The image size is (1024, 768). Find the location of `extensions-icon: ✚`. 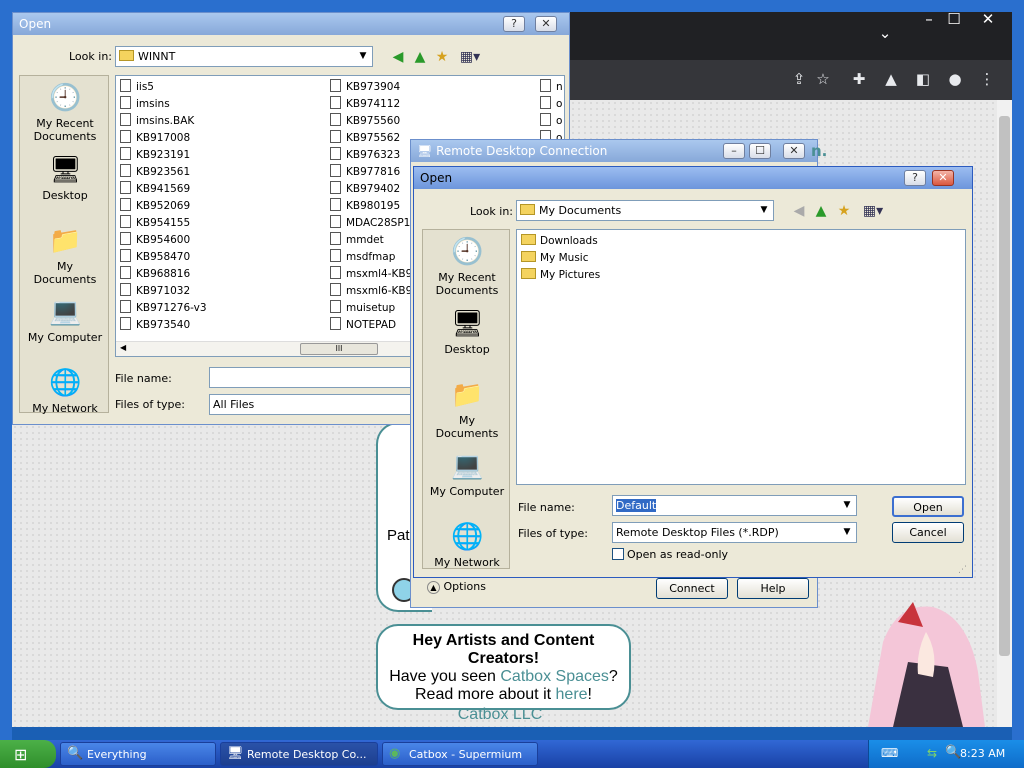

extensions-icon: ✚ is located at coordinates (859, 79).